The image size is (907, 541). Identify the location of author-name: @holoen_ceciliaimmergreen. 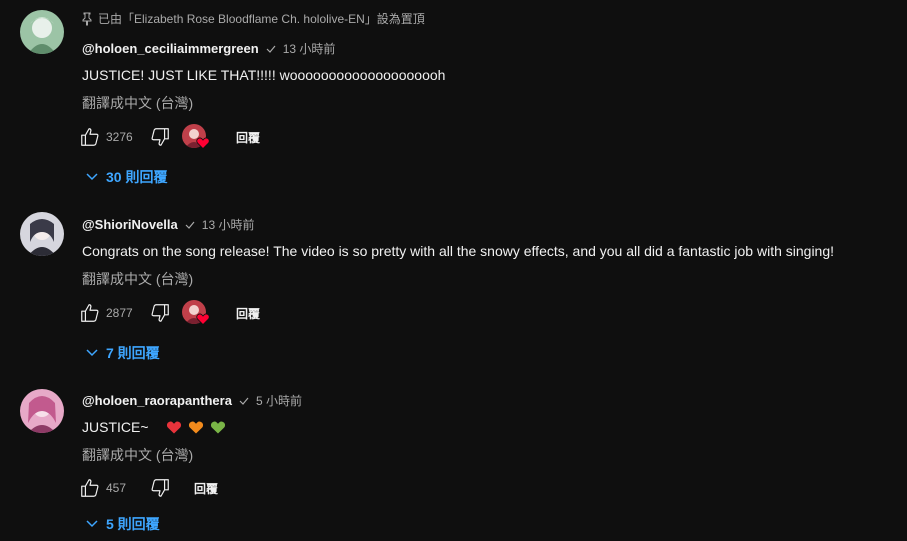
(170, 48).